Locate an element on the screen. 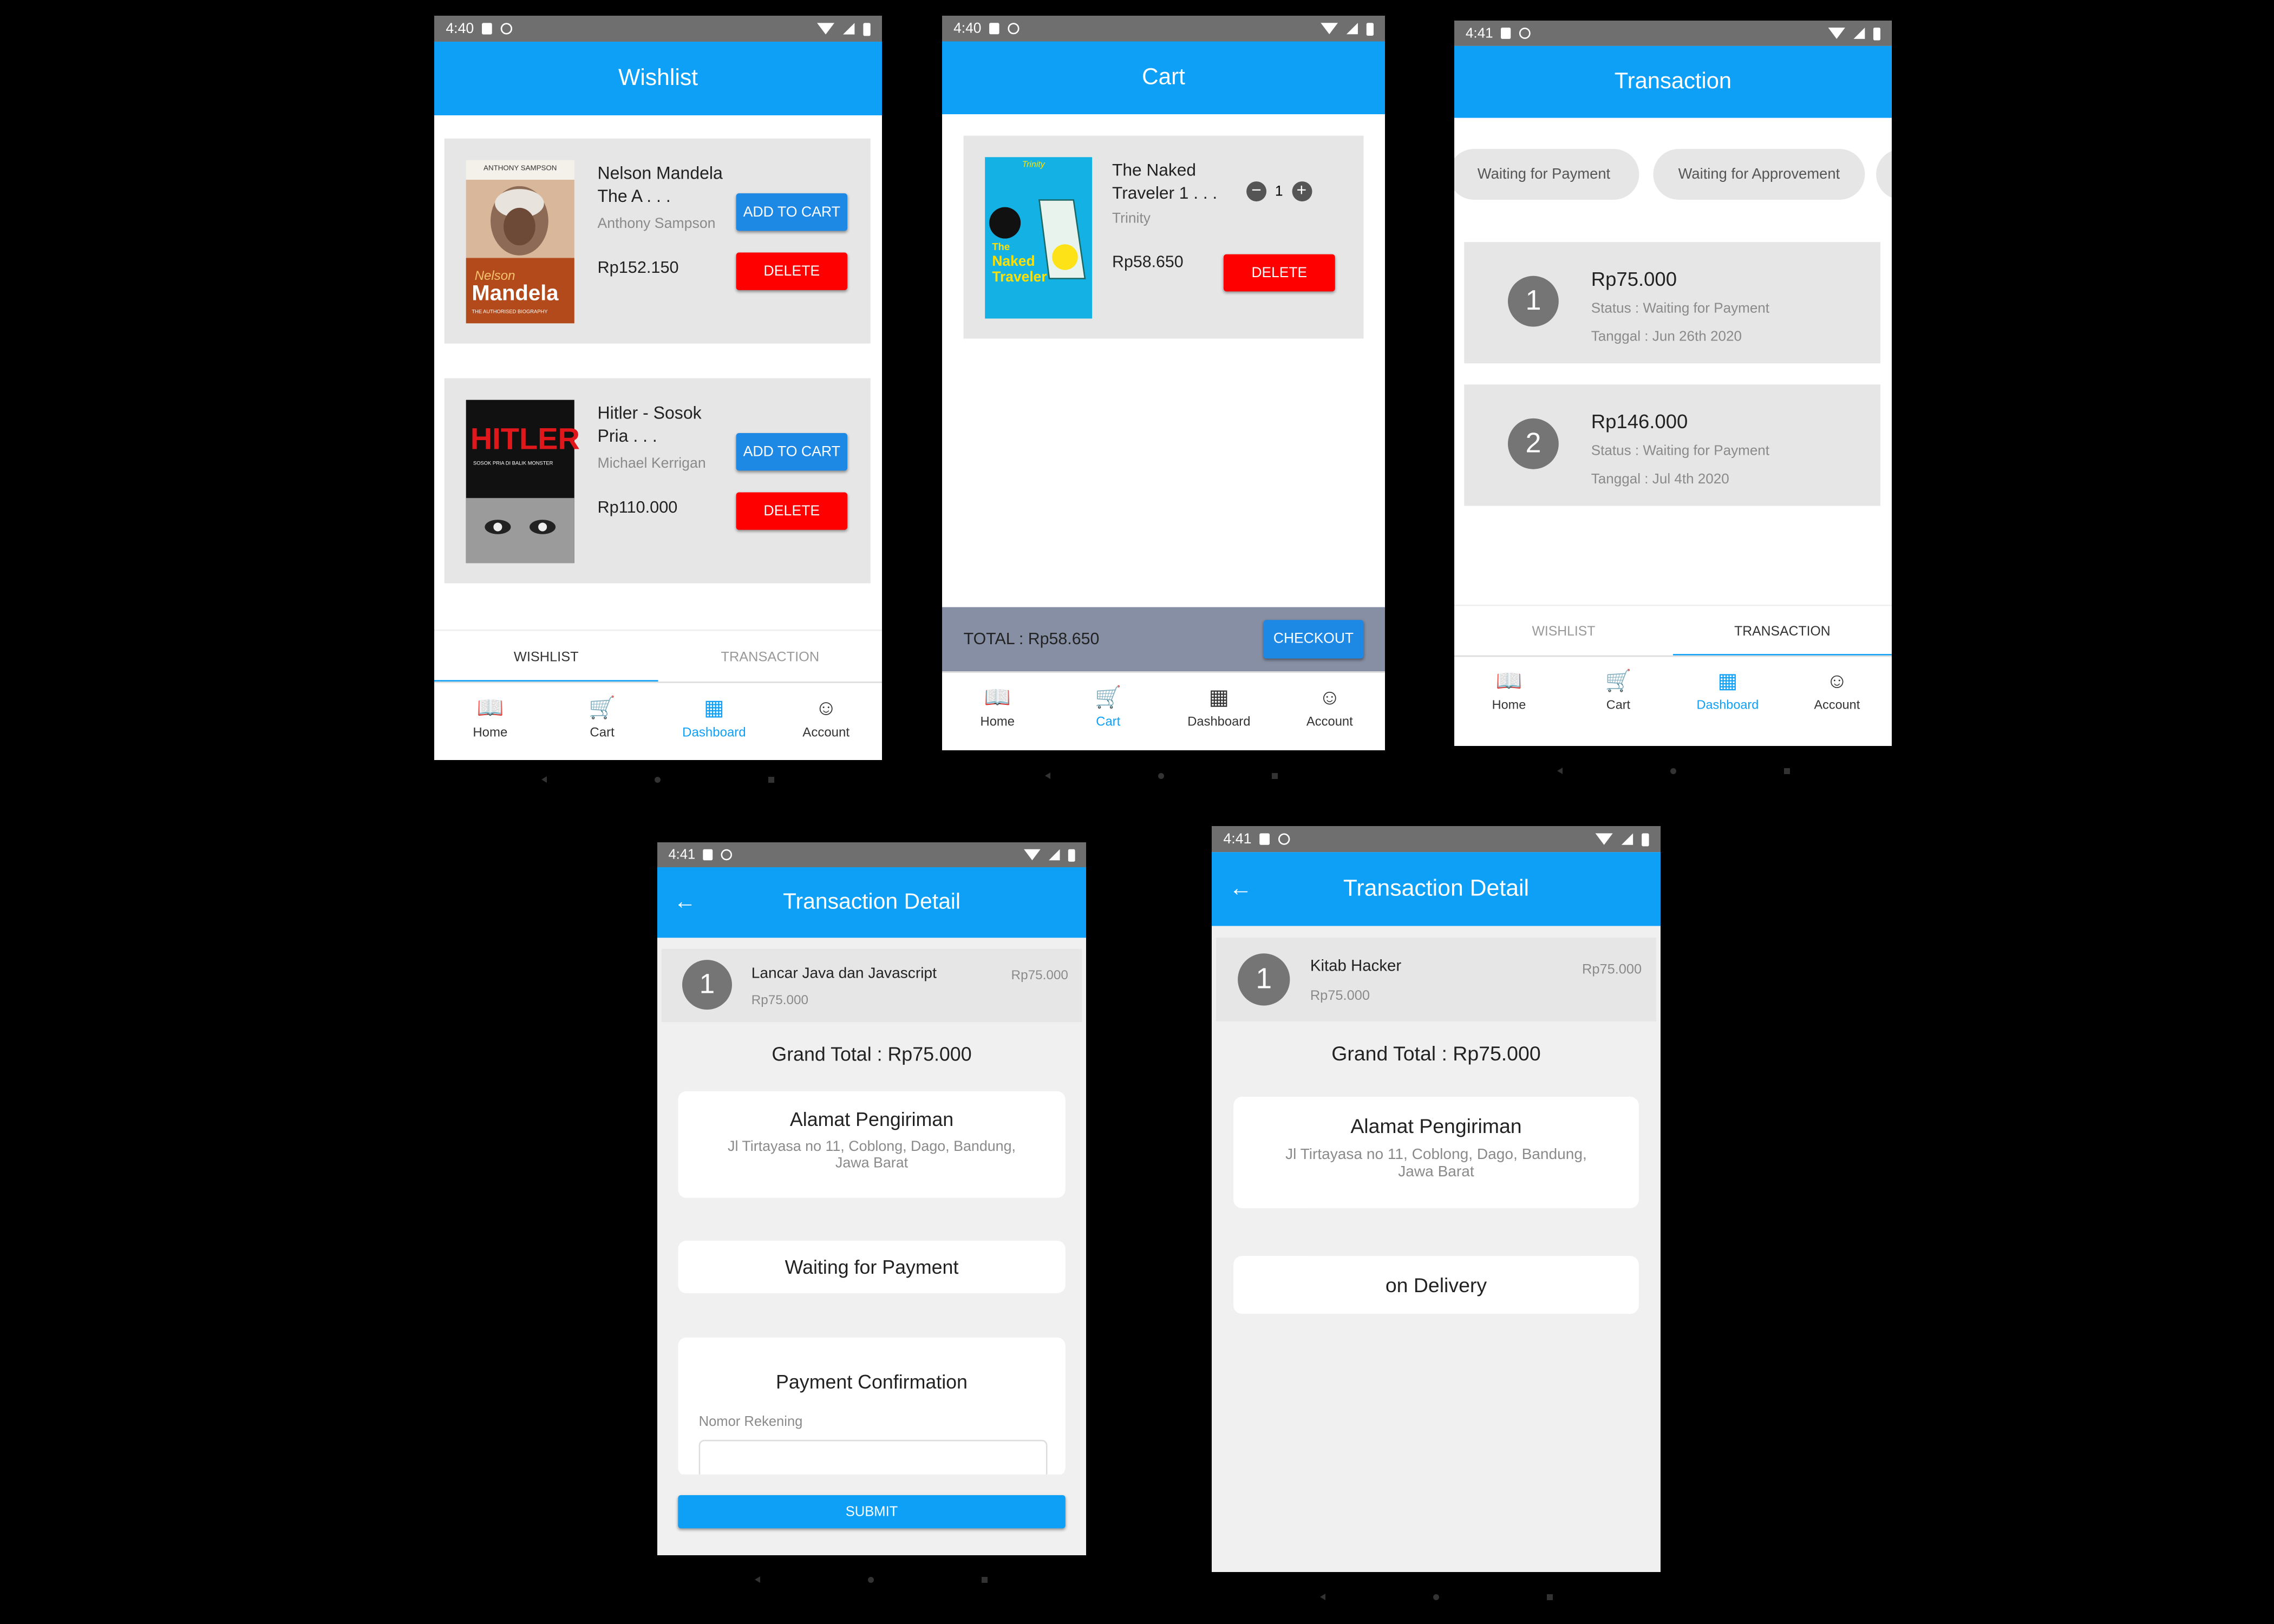  address-title: Alamat Pengiriman is located at coordinates (872, 1119).